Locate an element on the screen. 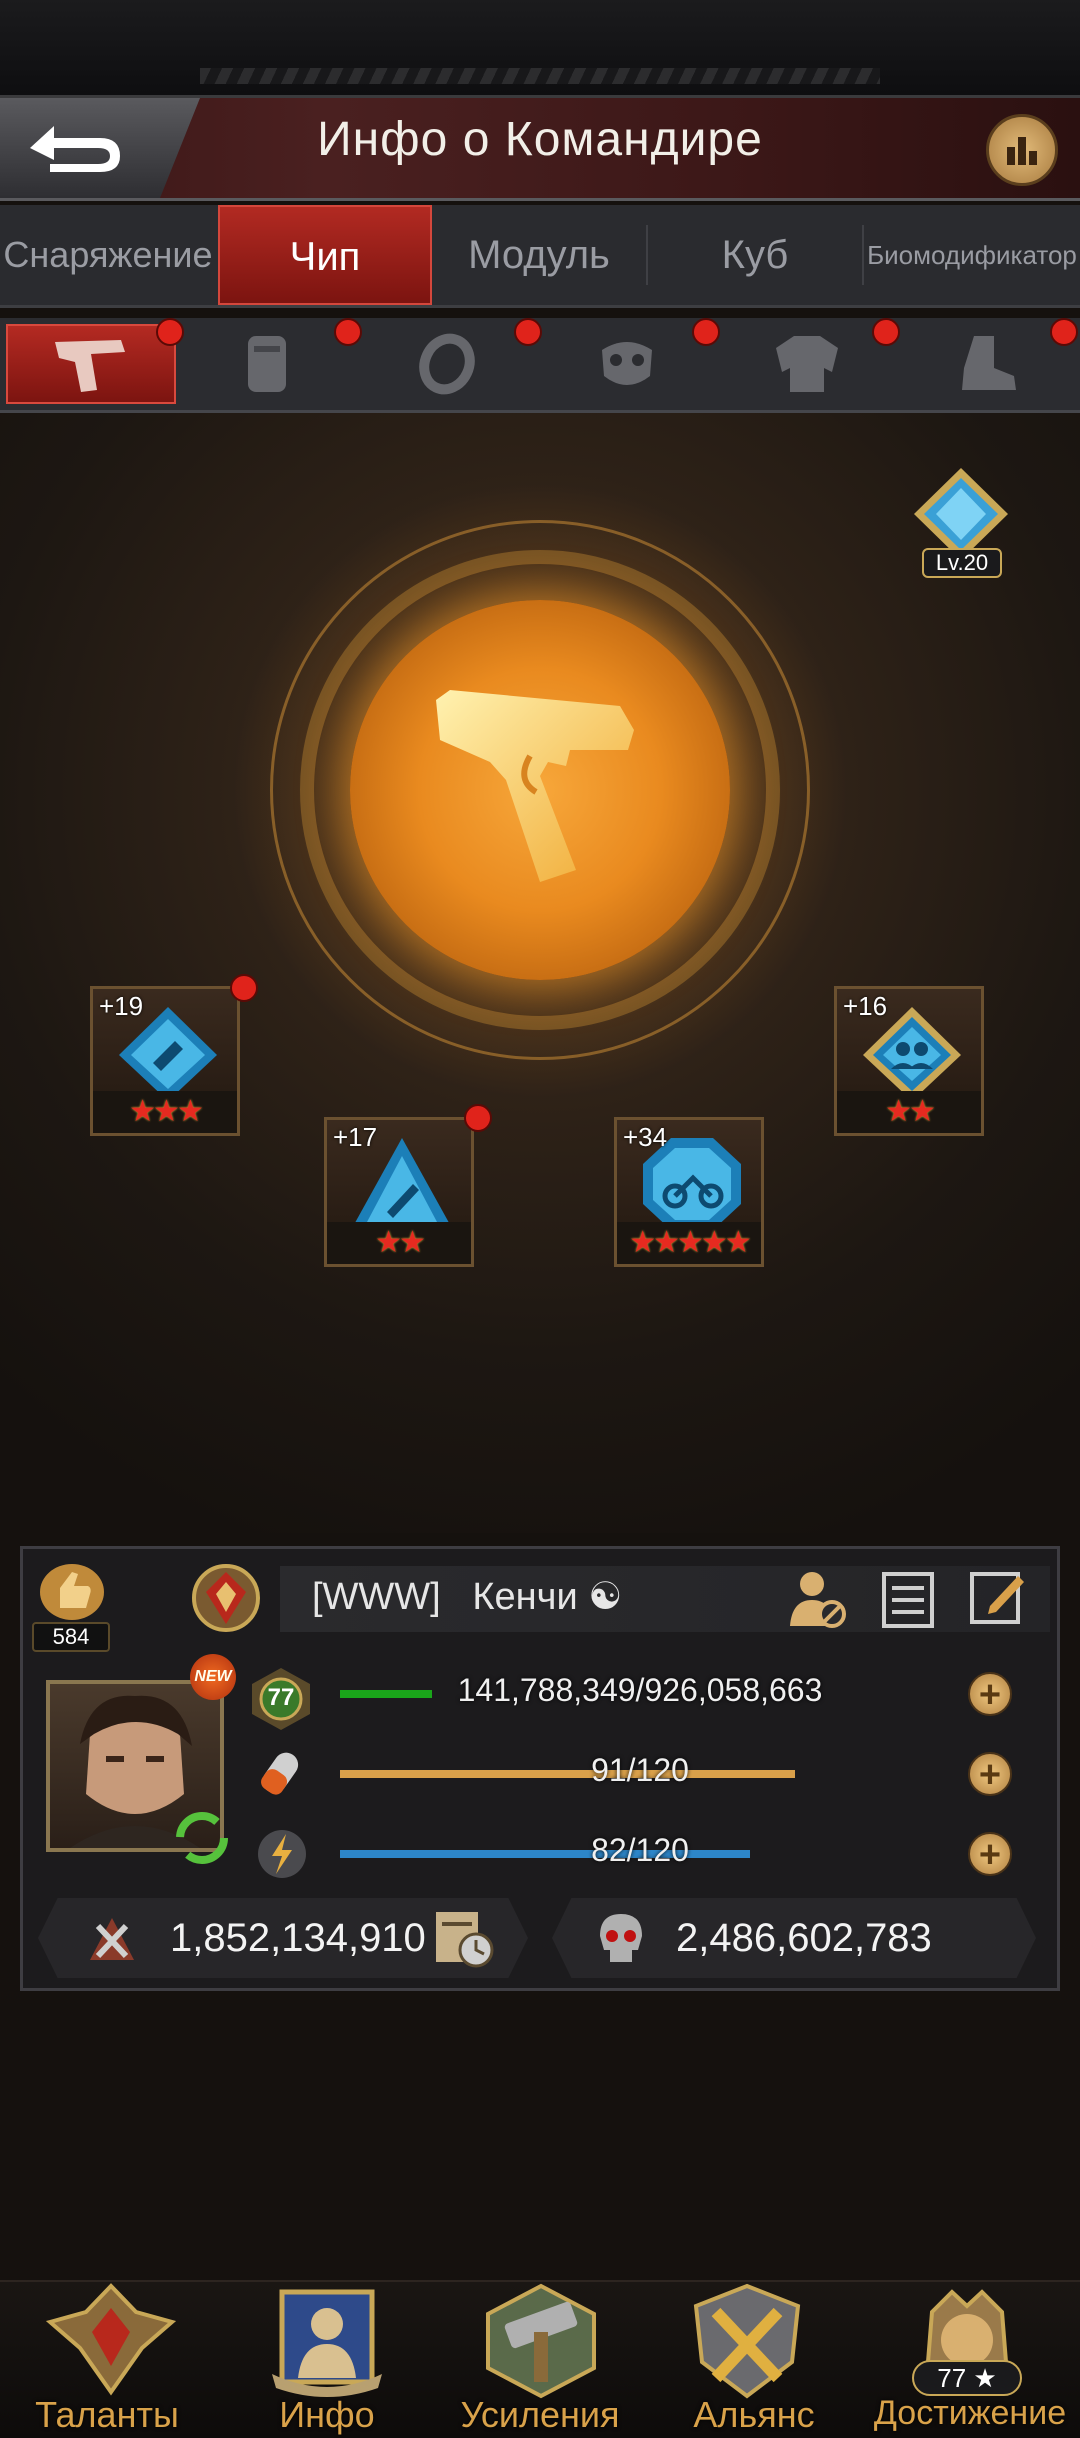 The height and width of the screenshot is (2438, 1080). nav-alliance: Альянс is located at coordinates (754, 2415).